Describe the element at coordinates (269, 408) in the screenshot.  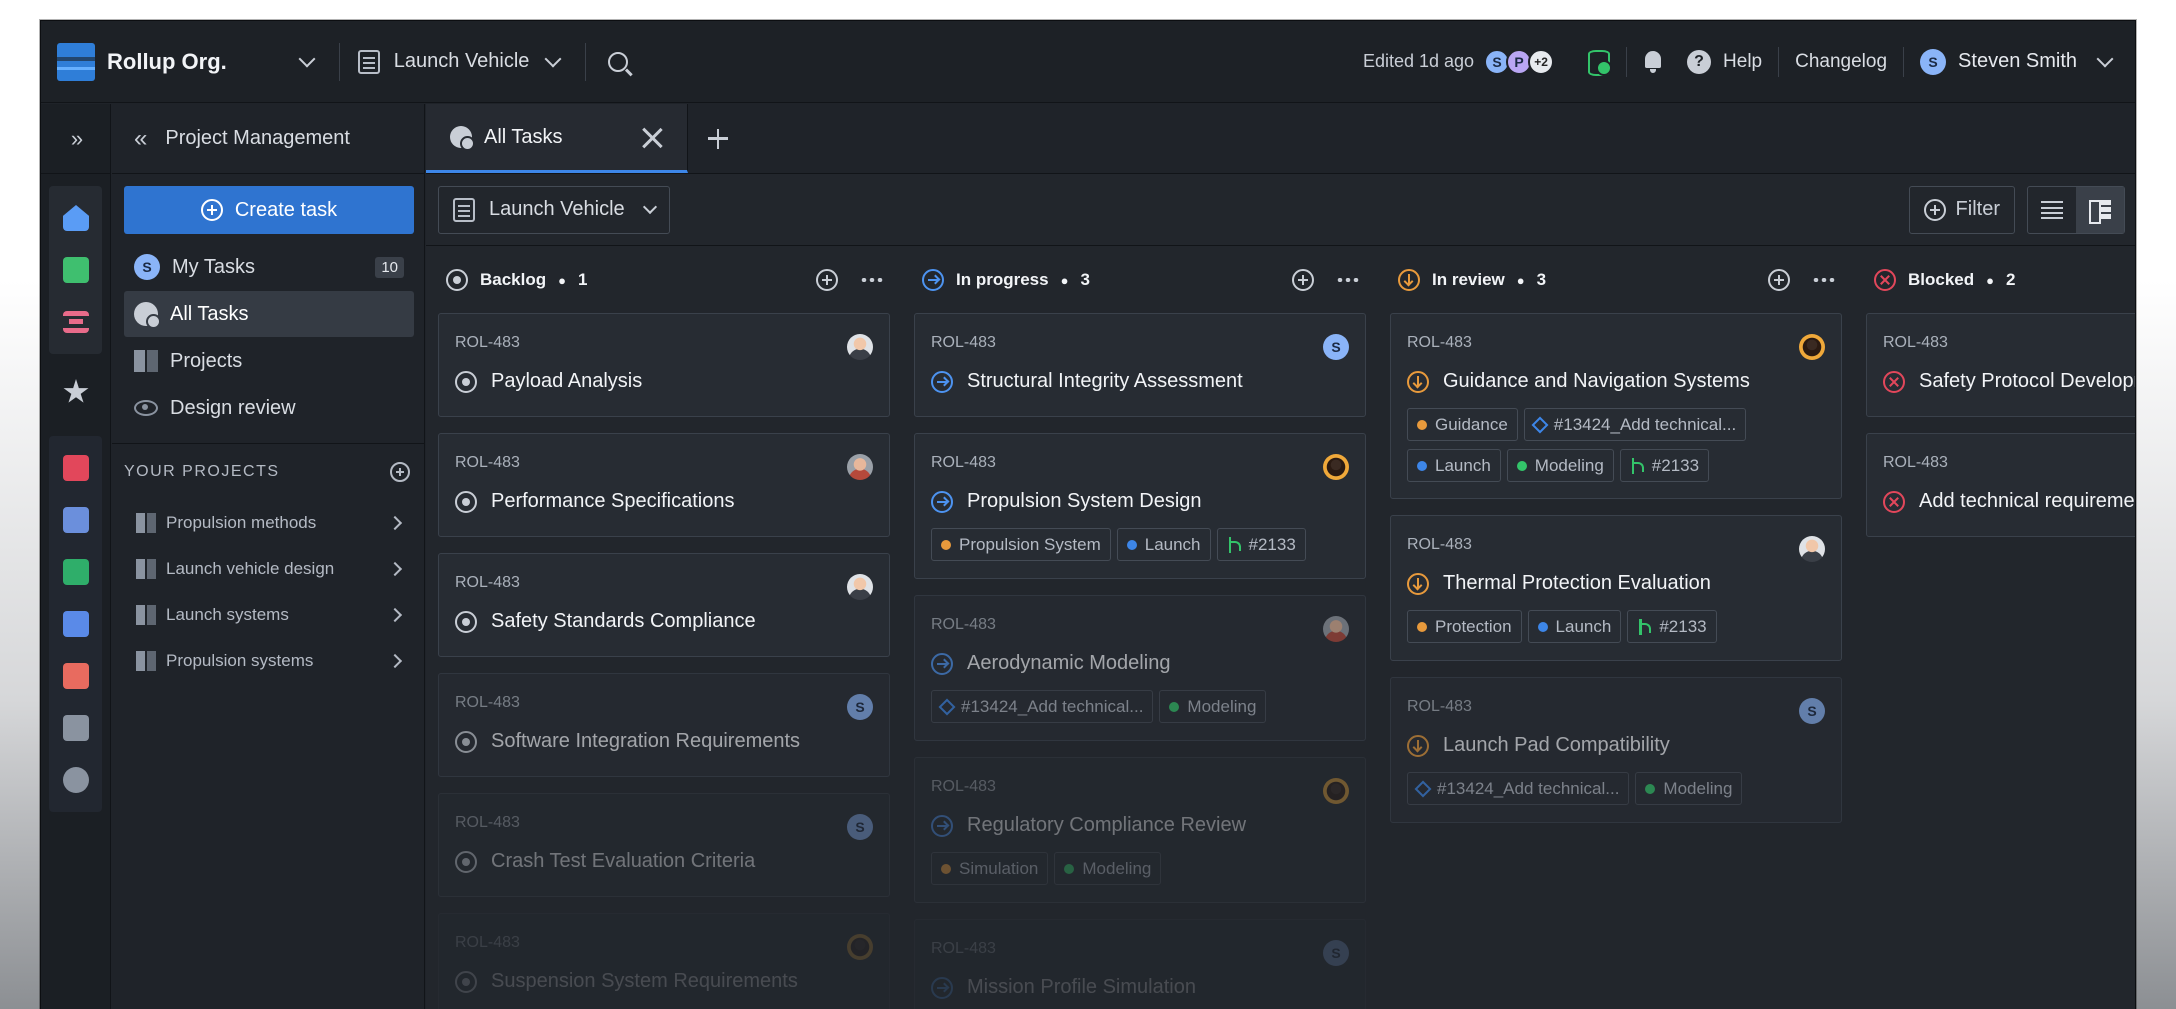
I see `sidebar-item-design-review: Design review` at that location.